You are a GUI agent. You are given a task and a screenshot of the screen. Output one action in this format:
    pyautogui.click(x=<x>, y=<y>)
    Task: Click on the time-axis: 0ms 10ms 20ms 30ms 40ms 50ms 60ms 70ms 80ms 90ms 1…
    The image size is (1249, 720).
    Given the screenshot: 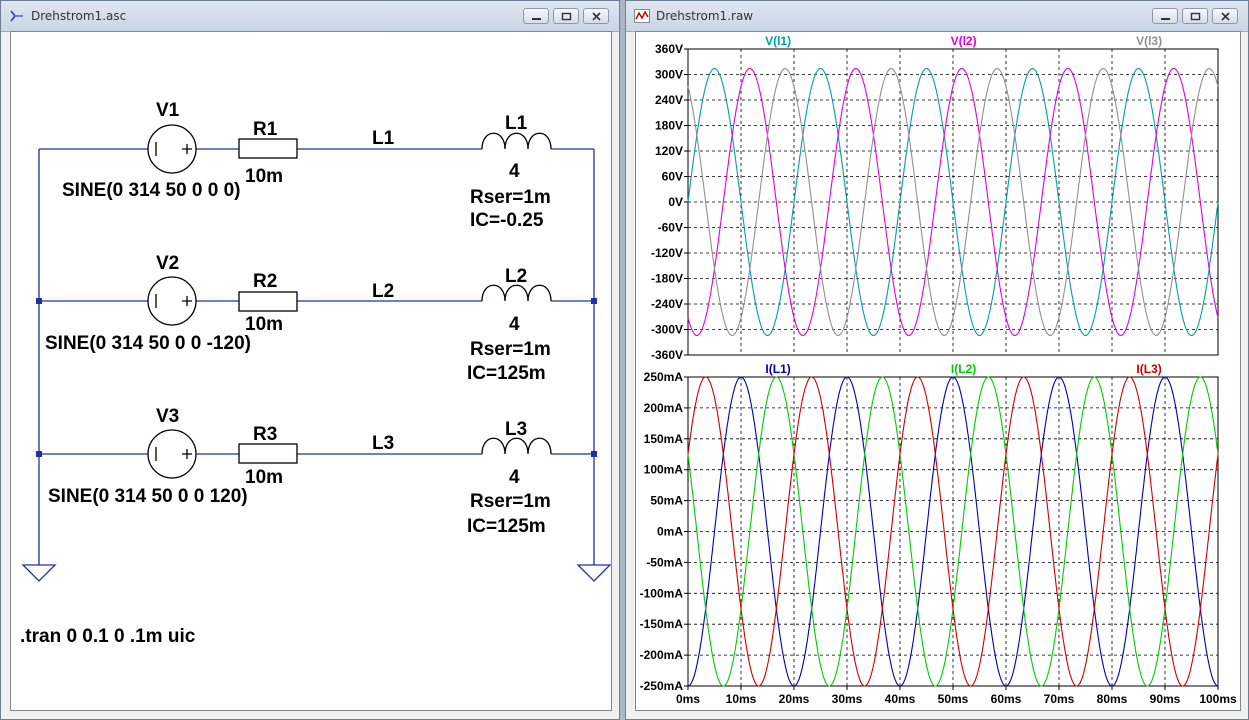 What is the action you would take?
    pyautogui.click(x=956, y=696)
    